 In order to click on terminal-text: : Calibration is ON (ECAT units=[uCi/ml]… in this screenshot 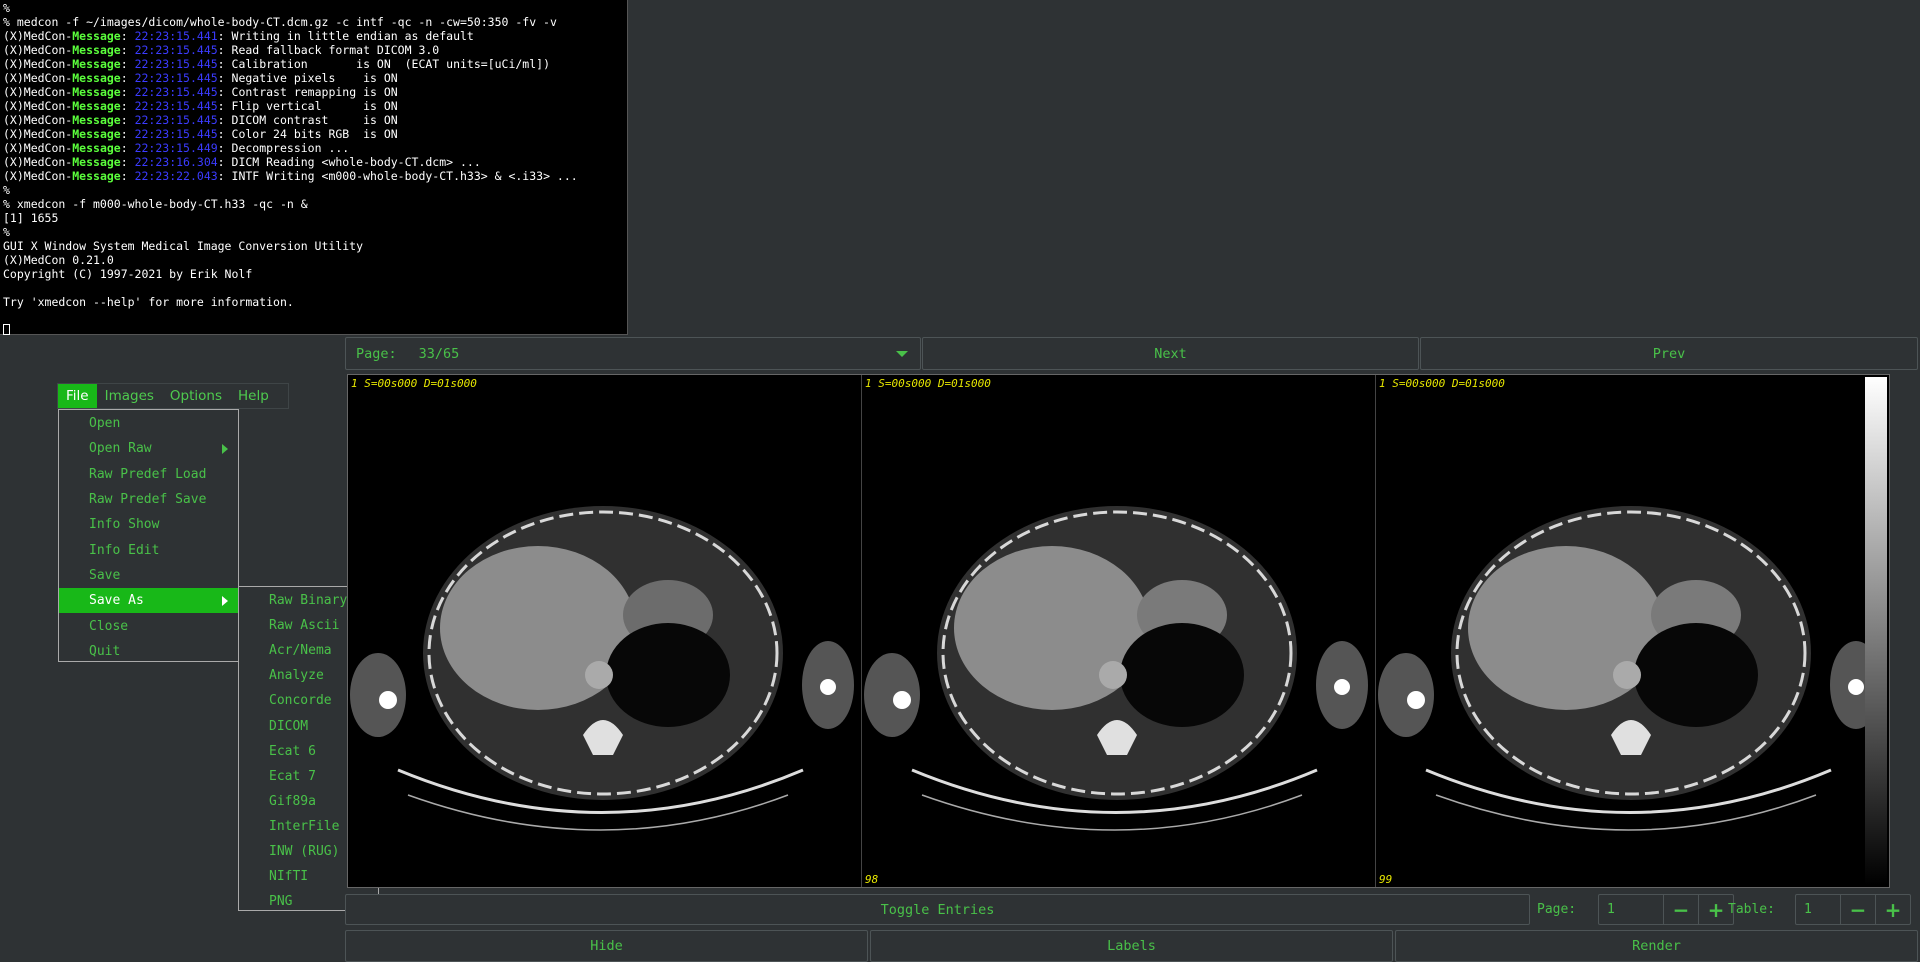, I will do `click(384, 64)`.